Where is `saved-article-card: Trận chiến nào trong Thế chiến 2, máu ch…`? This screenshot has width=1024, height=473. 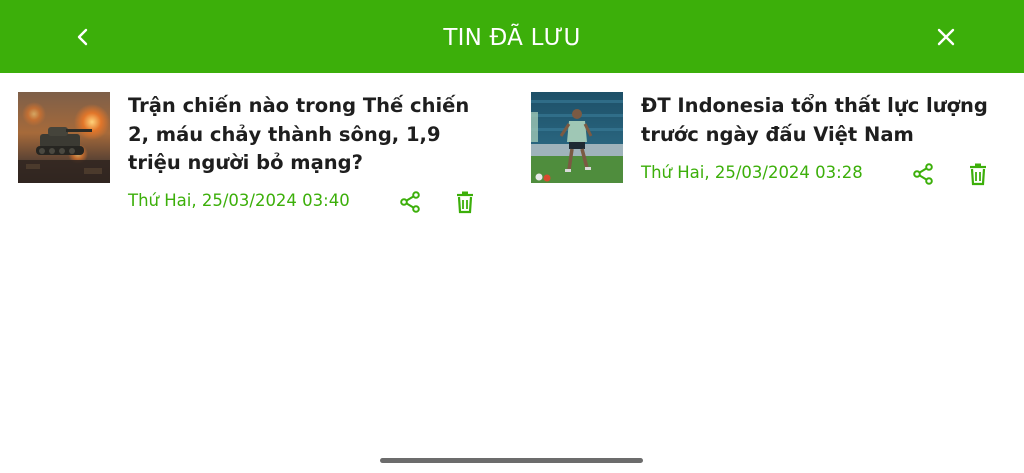
saved-article-card: Trận chiến nào trong Thế chiến 2, máu ch… is located at coordinates (253, 157).